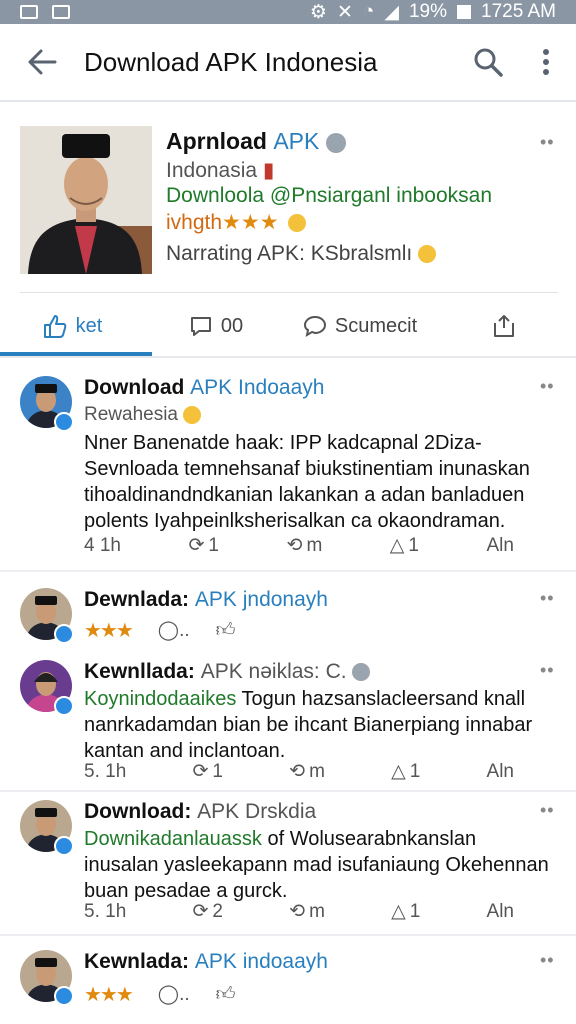 This screenshot has width=576, height=1024. What do you see at coordinates (86, 200) in the screenshot?
I see `profile-photo` at bounding box center [86, 200].